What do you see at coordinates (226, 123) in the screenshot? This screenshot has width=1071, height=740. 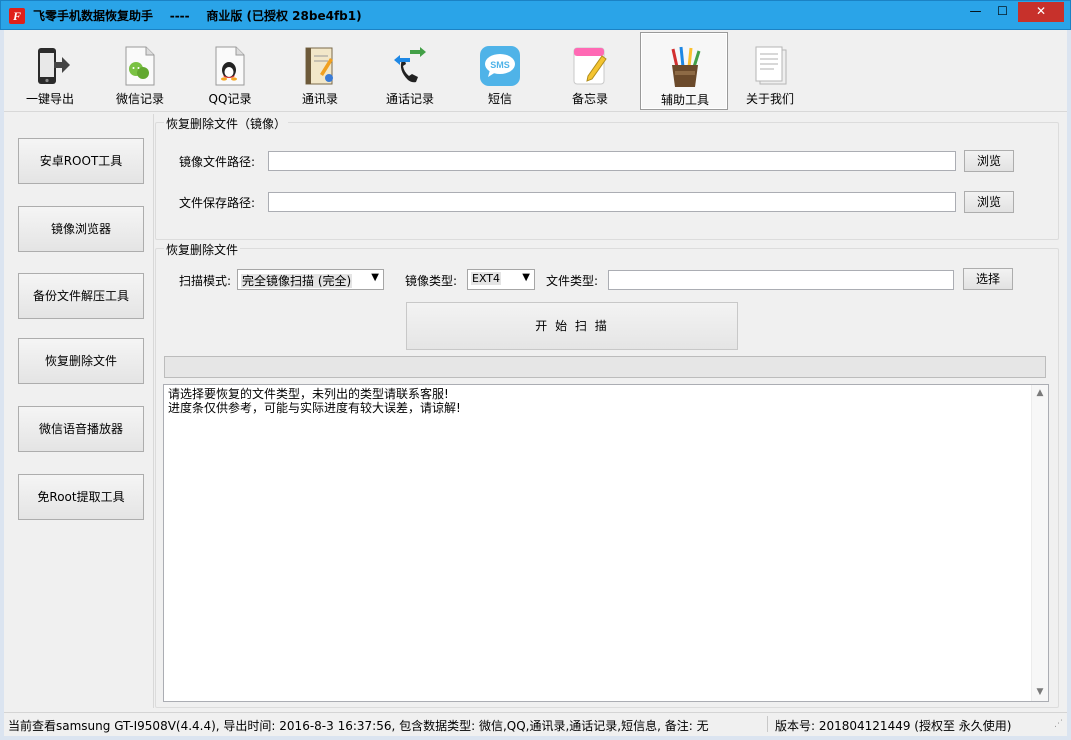 I see `group-title: 恢复删除文件（镜像）` at bounding box center [226, 123].